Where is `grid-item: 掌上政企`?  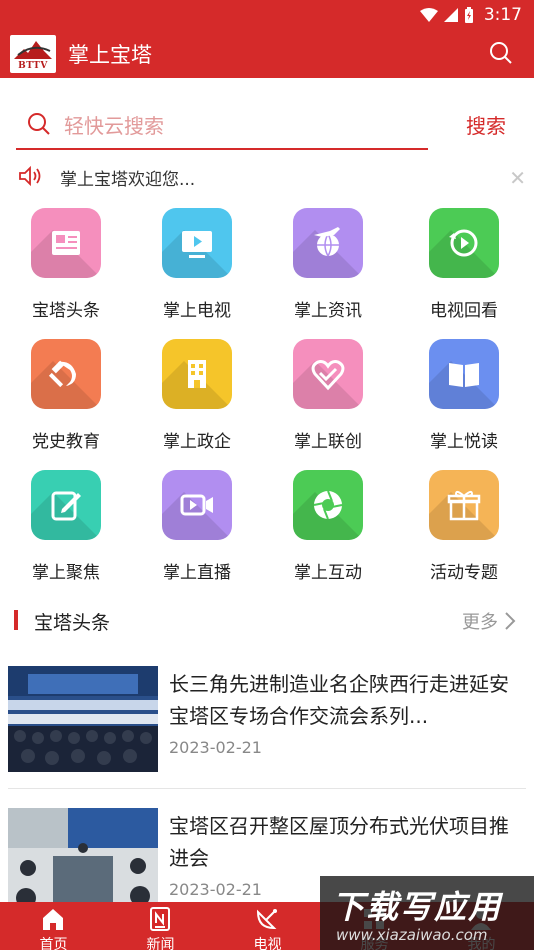
grid-item: 掌上政企 is located at coordinates (197, 399).